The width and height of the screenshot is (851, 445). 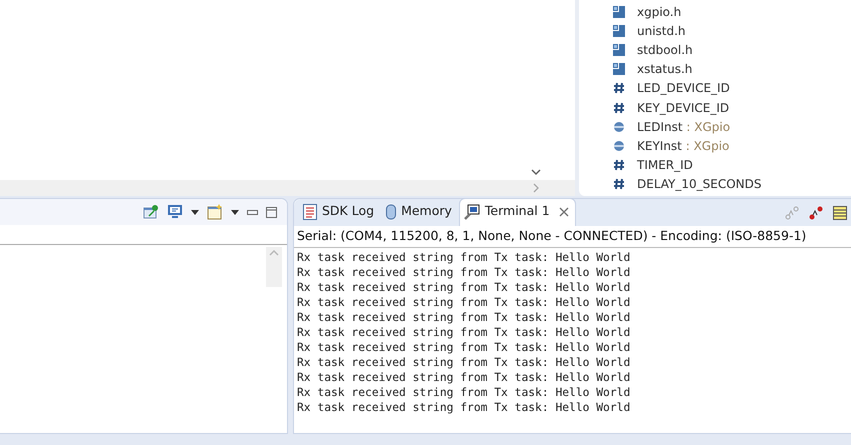 What do you see at coordinates (274, 267) in the screenshot?
I see `vertical-scrollbar` at bounding box center [274, 267].